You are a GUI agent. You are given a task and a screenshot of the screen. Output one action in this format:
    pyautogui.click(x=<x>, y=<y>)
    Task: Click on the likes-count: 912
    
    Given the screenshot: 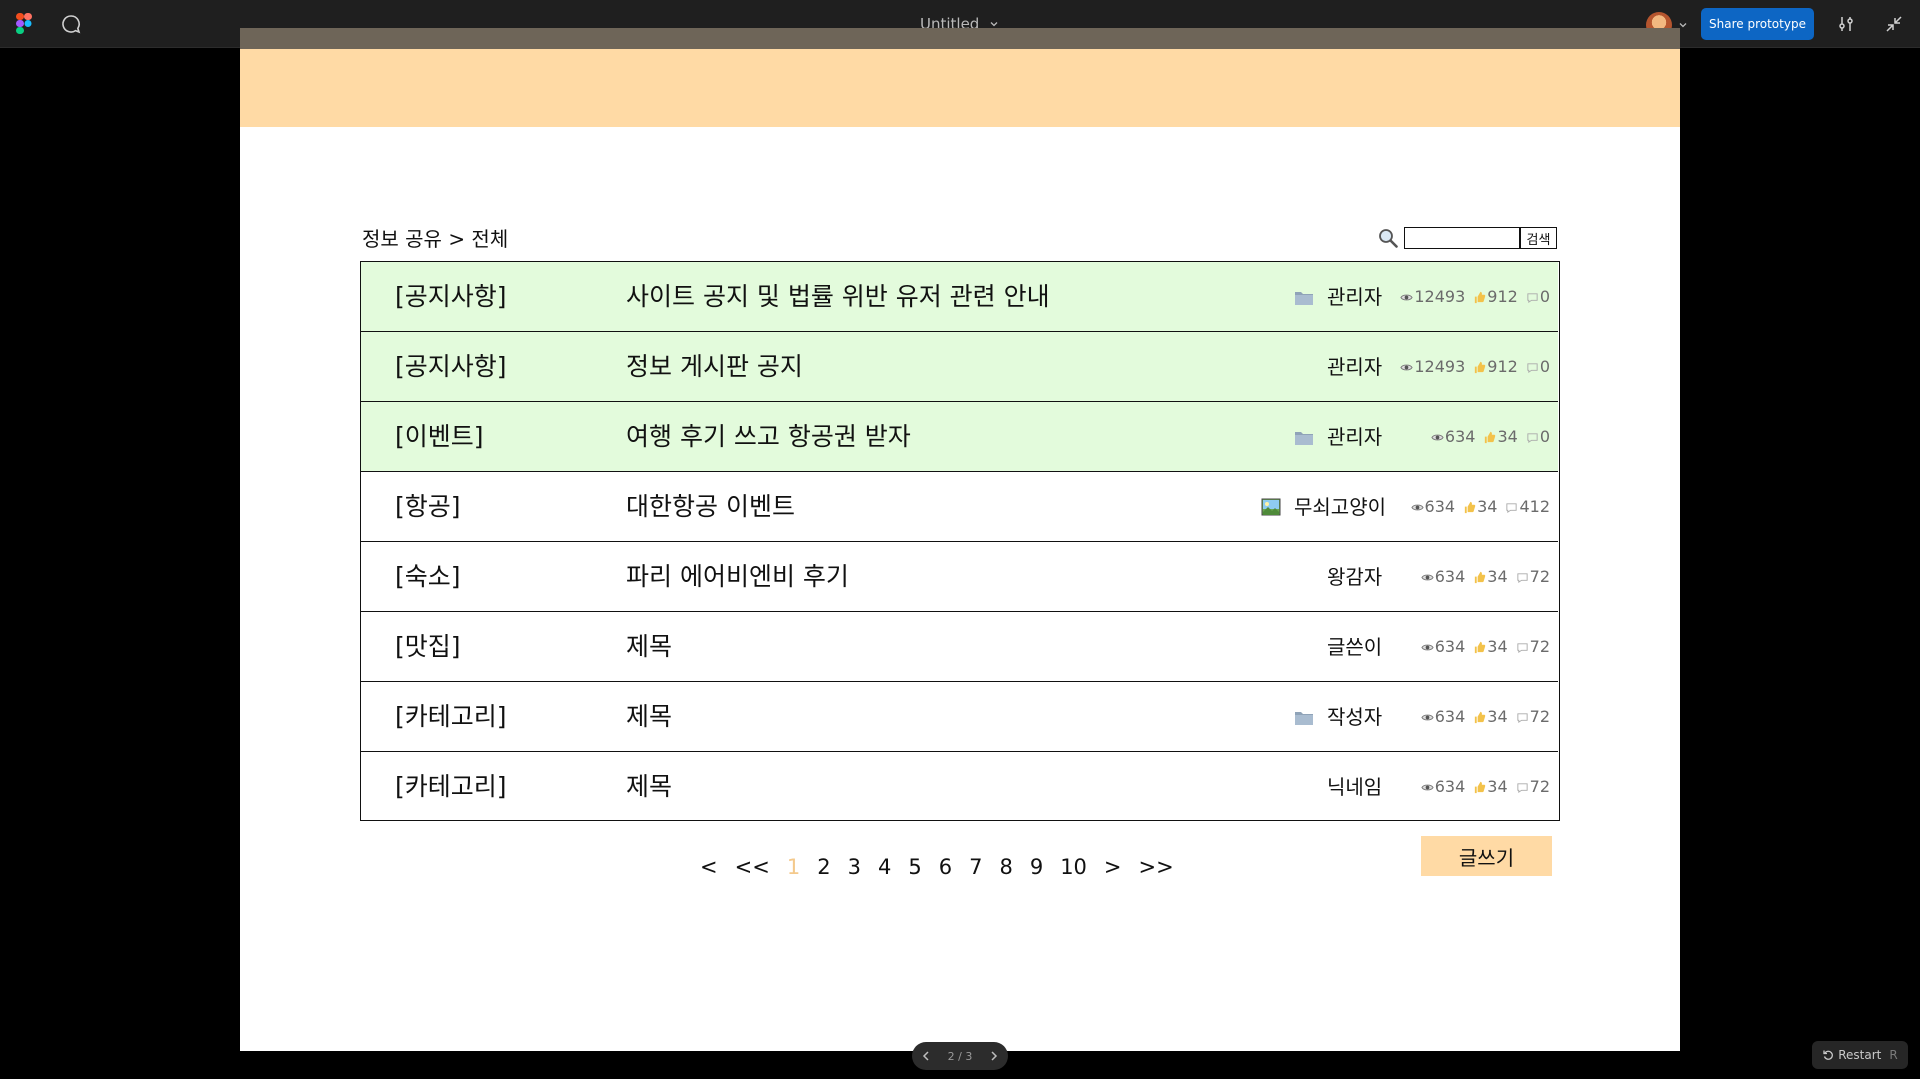 What is the action you would take?
    pyautogui.click(x=1502, y=366)
    